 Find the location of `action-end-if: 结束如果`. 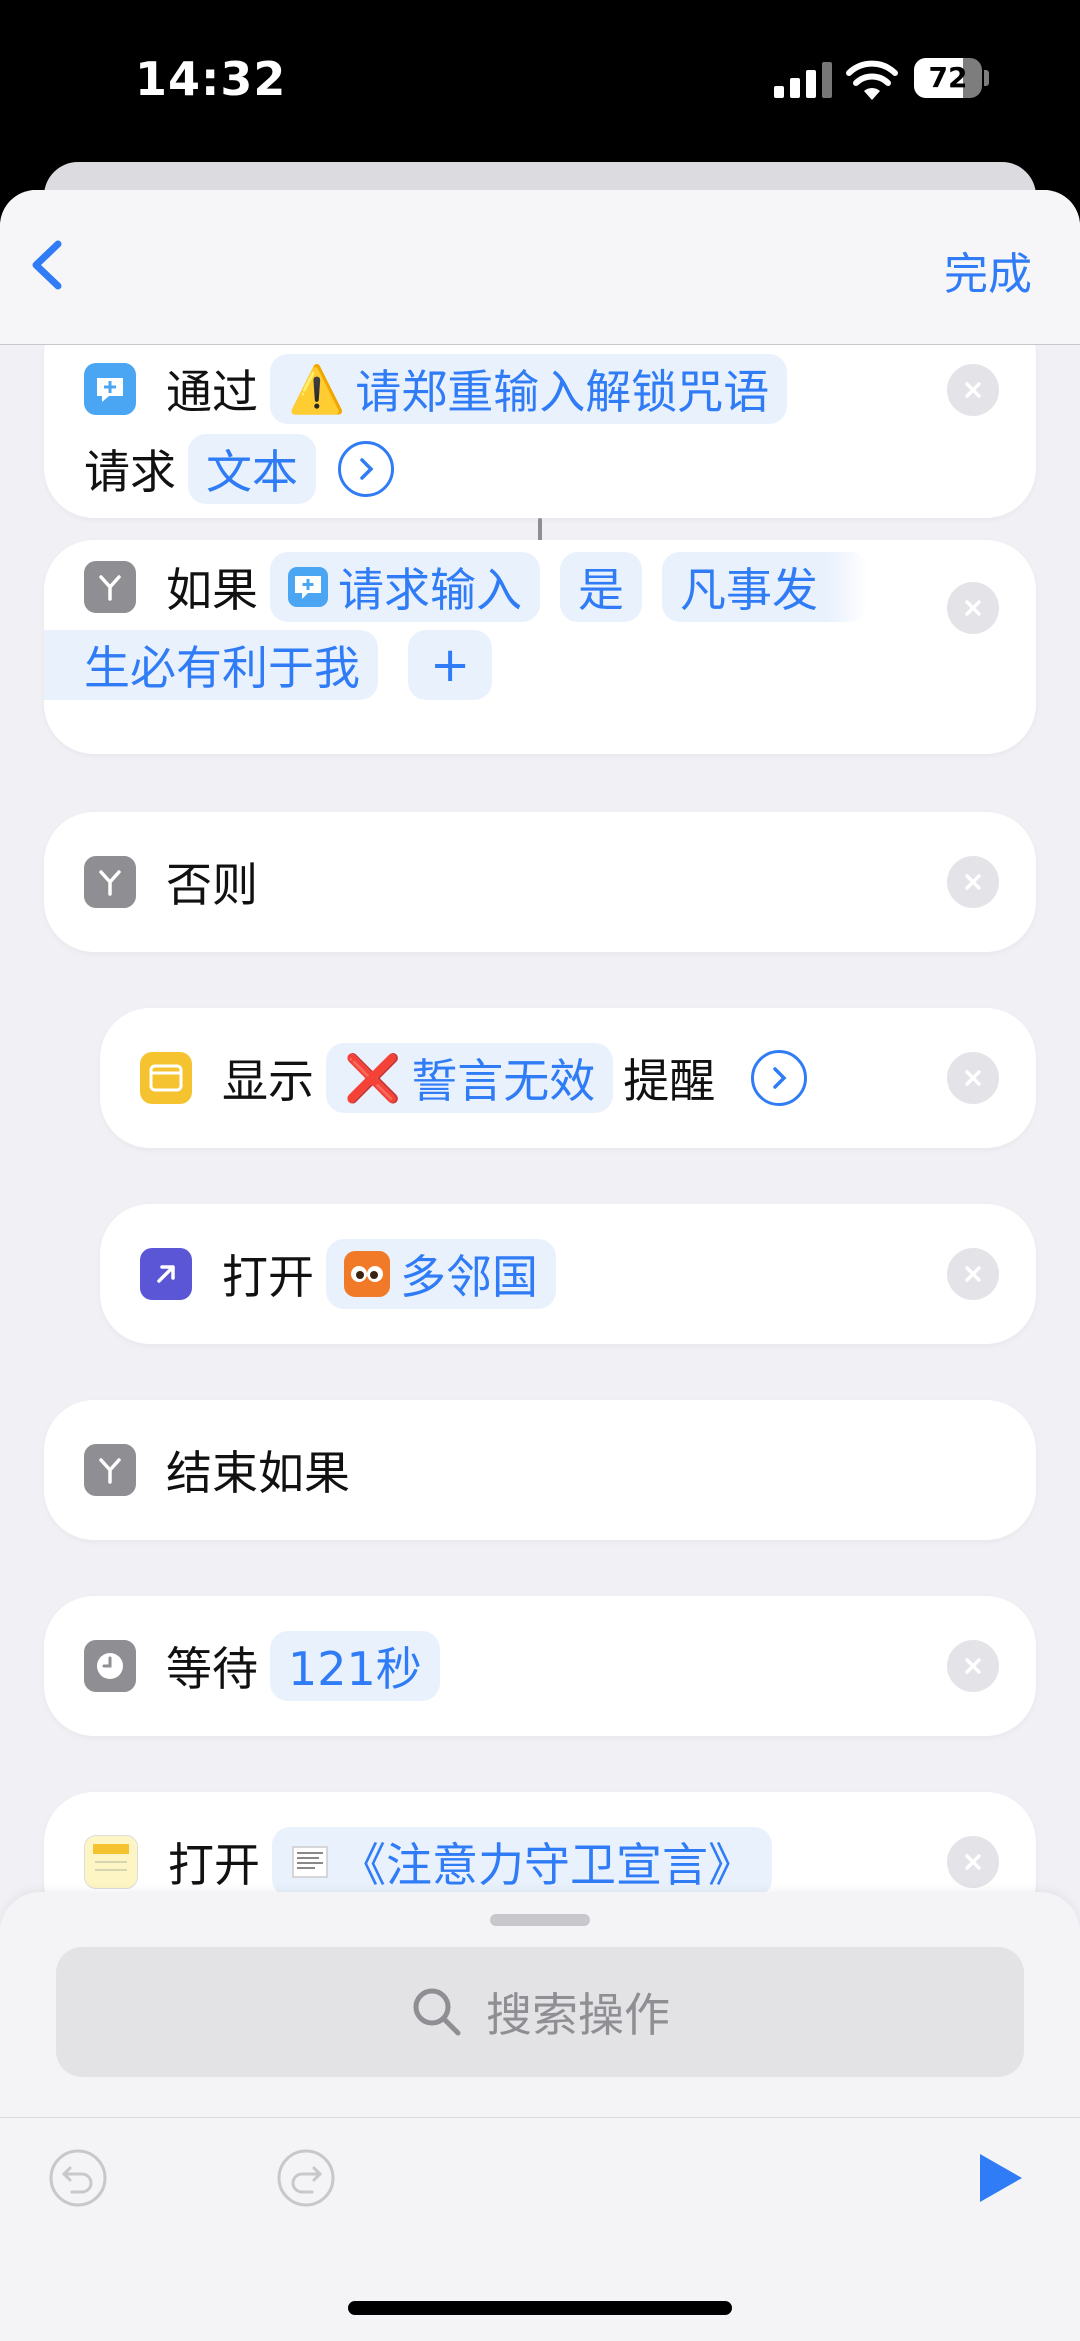

action-end-if: 结束如果 is located at coordinates (540, 1470).